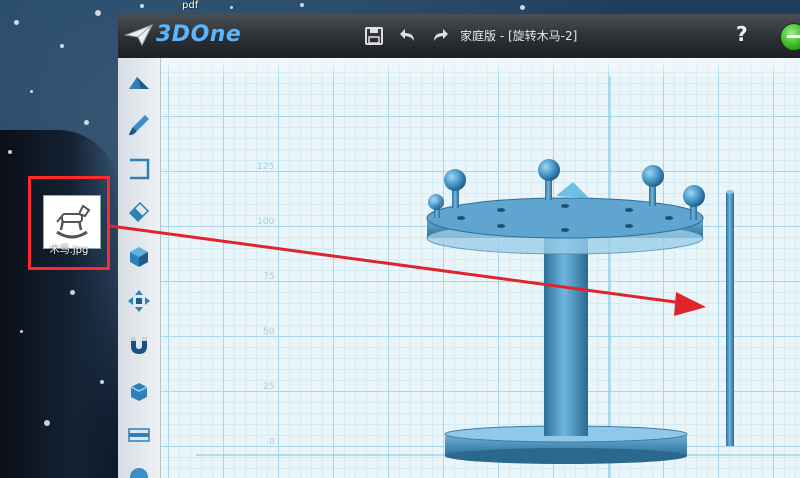 The height and width of the screenshot is (478, 800). Describe the element at coordinates (690, 304) in the screenshot. I see `arrow-head-icon` at that location.